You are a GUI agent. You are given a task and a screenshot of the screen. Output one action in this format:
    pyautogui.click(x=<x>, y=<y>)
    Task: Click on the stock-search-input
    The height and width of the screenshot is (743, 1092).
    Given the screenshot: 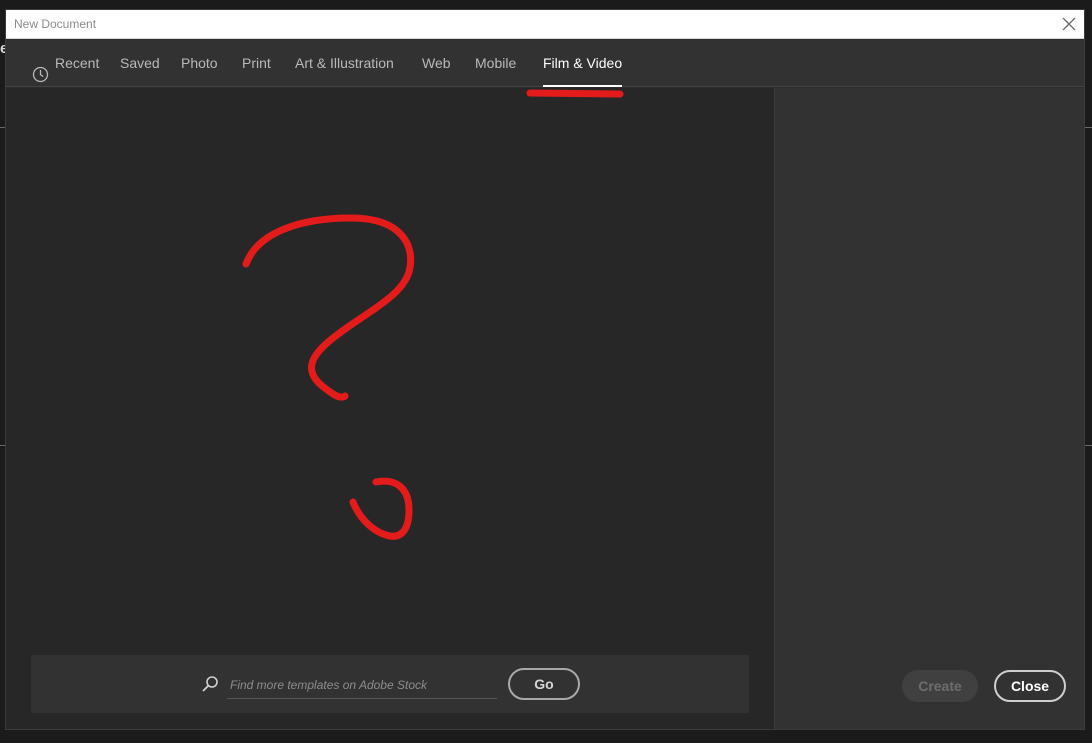 What is the action you would take?
    pyautogui.click(x=362, y=685)
    